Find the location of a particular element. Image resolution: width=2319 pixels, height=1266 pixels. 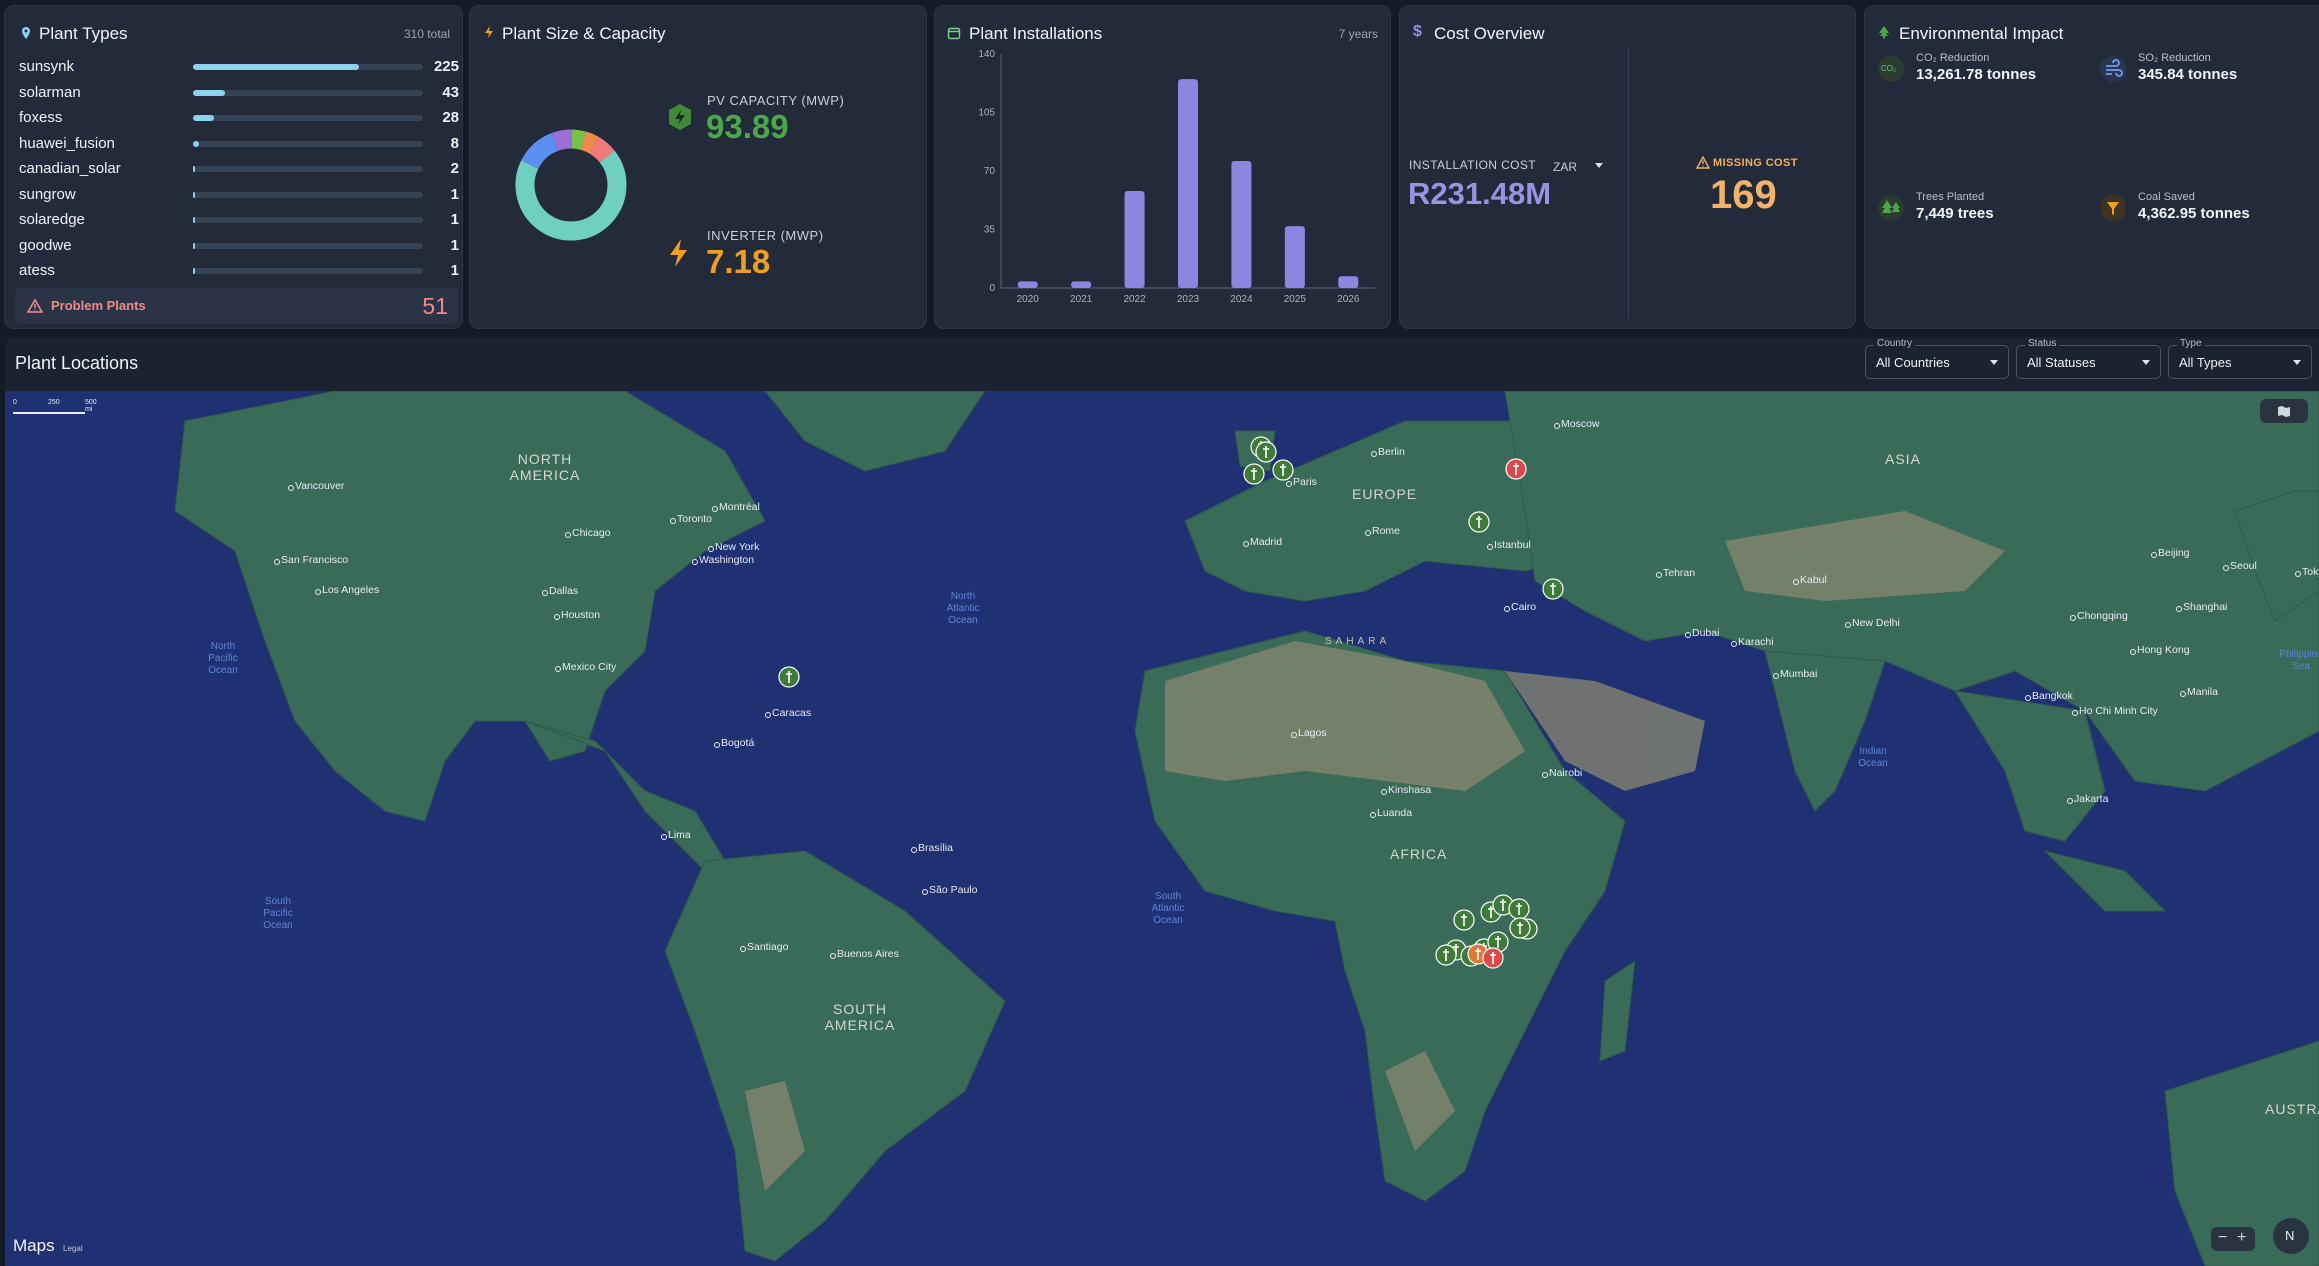

compass-button: N is located at coordinates (2291, 1236).